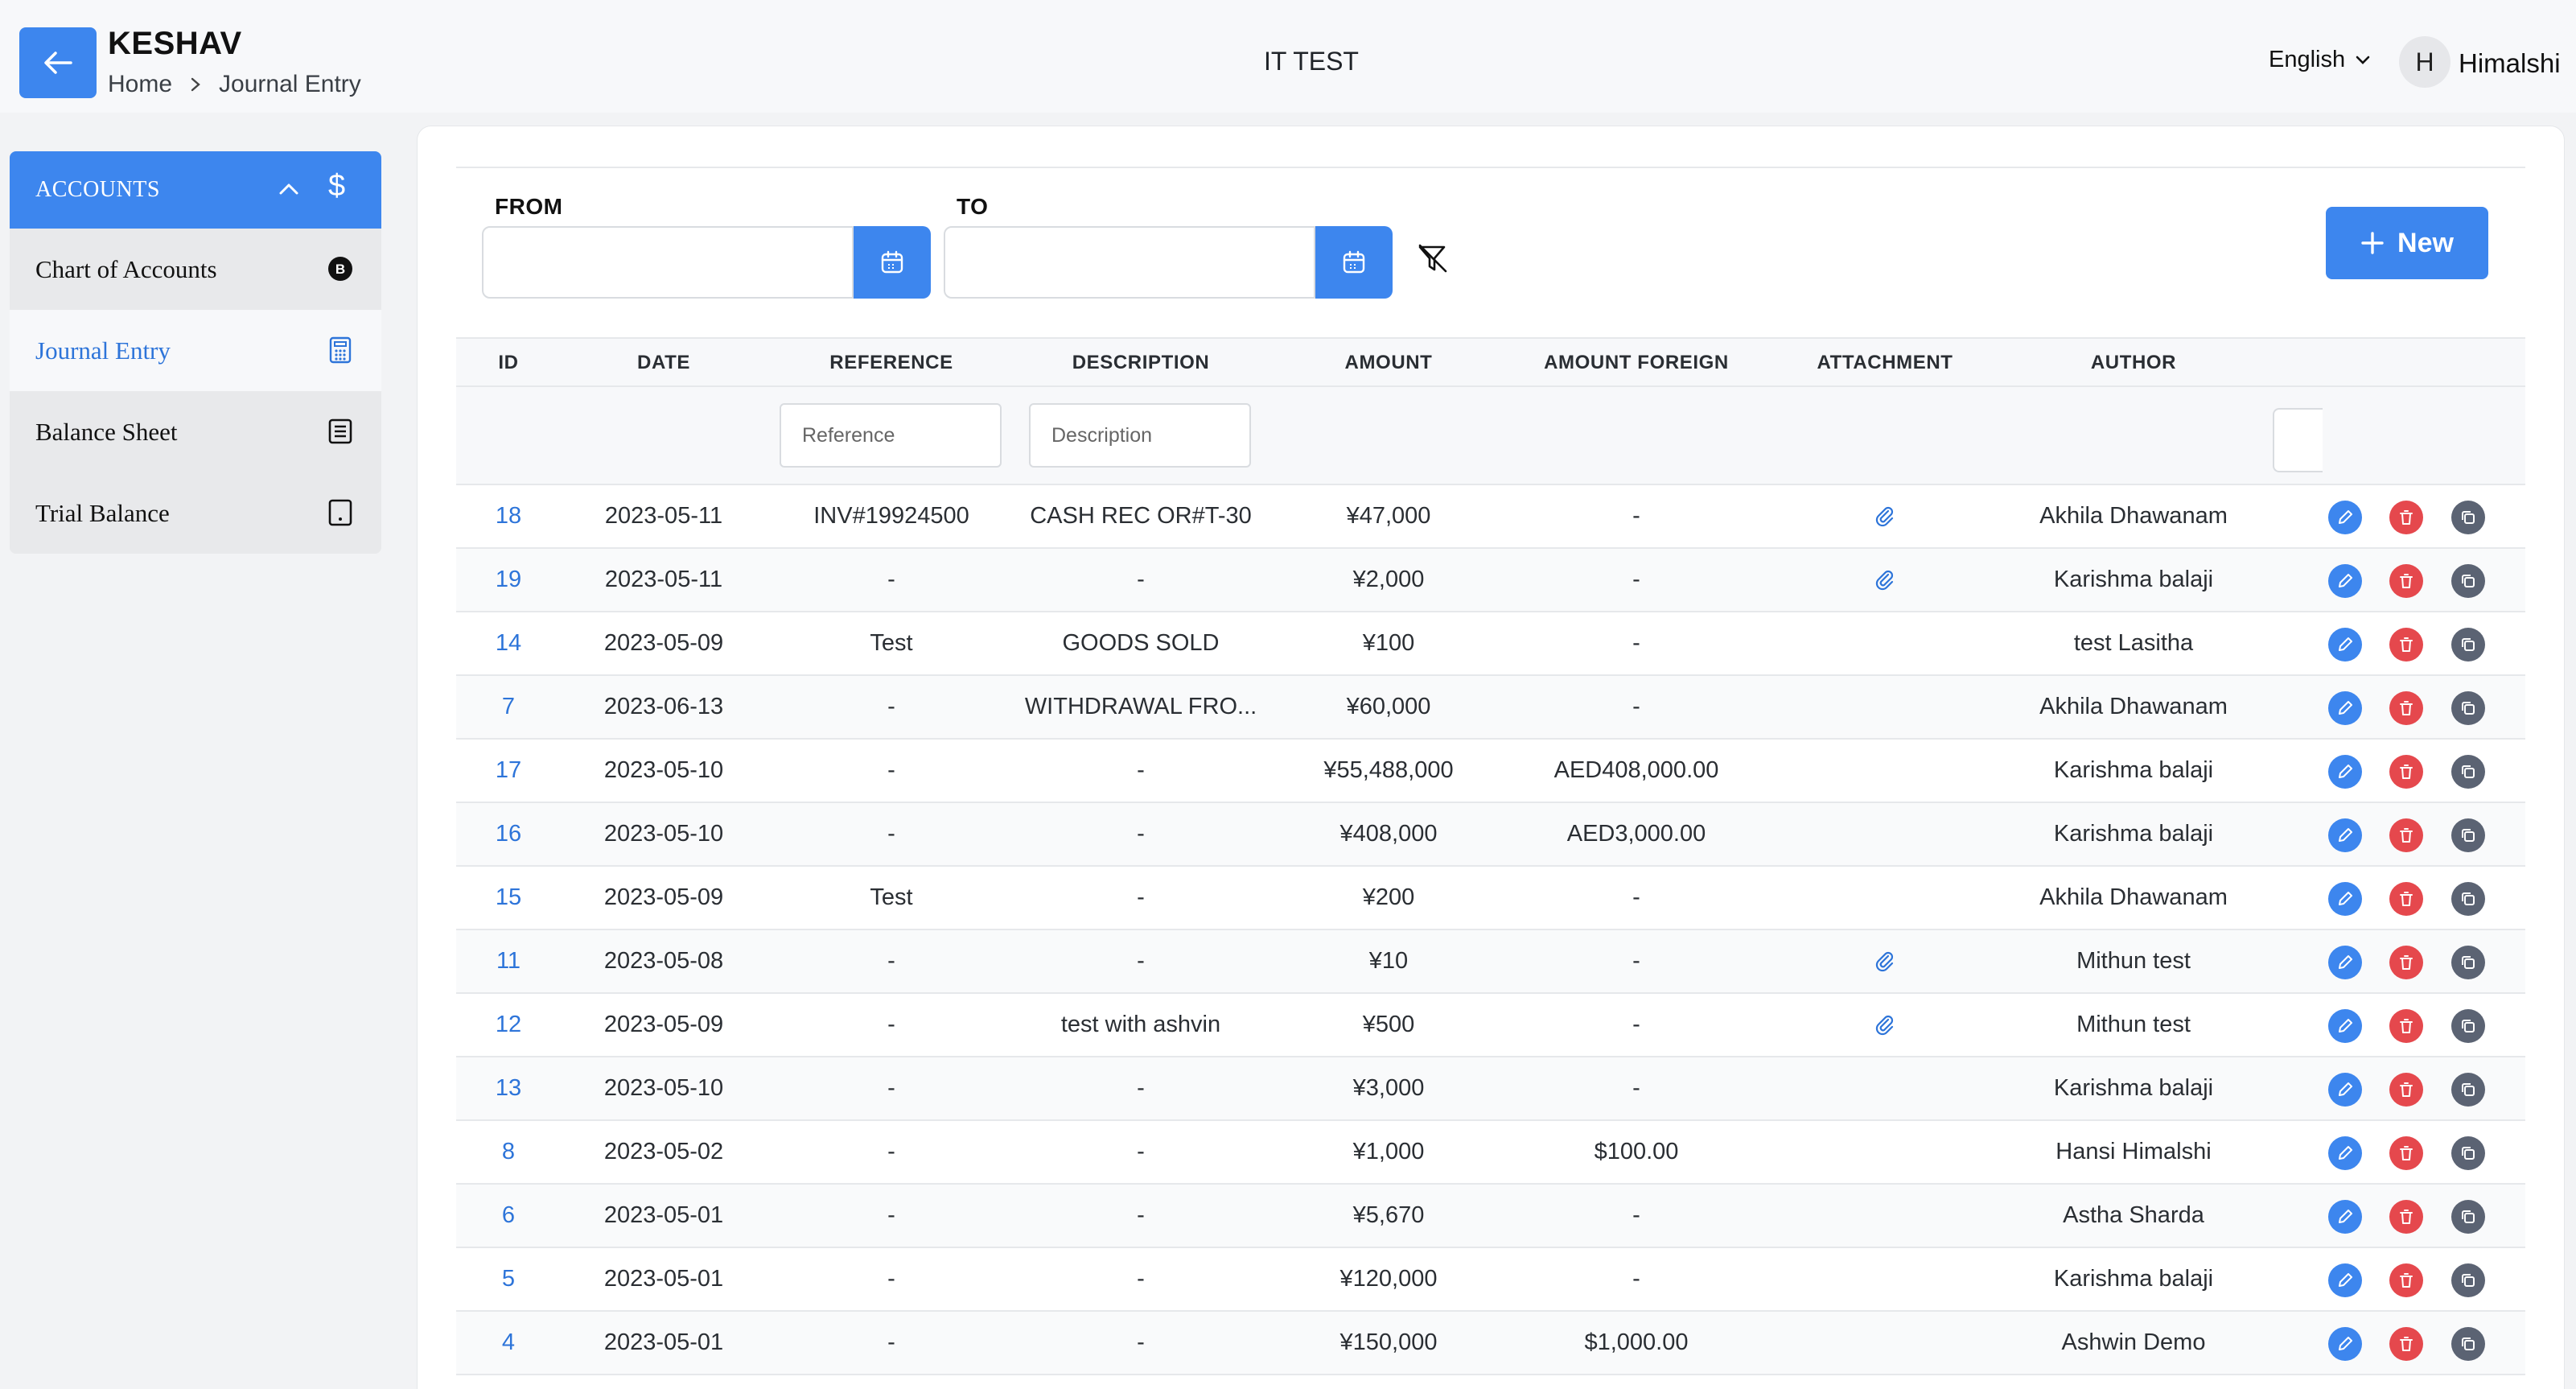  I want to click on user-name: Himalshi, so click(2510, 64).